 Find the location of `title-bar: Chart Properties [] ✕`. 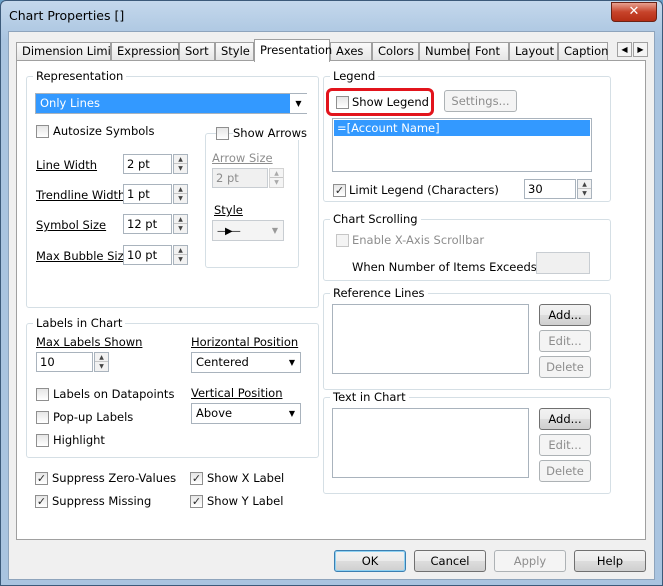

title-bar: Chart Properties [] ✕ is located at coordinates (331, 16).